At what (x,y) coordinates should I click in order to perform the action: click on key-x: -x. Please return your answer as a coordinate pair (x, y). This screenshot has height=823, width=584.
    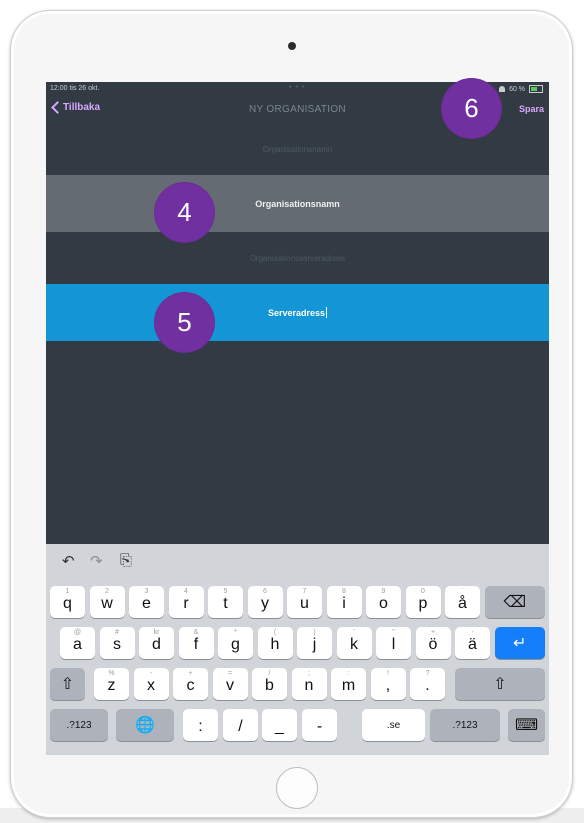
    Looking at the image, I should click on (151, 684).